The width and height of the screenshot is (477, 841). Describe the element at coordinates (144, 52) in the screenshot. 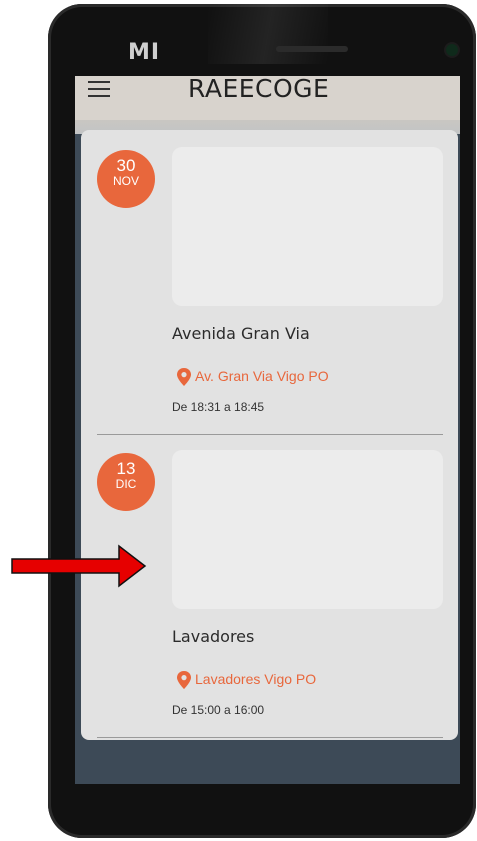

I see `device-brand-logo: MI` at that location.